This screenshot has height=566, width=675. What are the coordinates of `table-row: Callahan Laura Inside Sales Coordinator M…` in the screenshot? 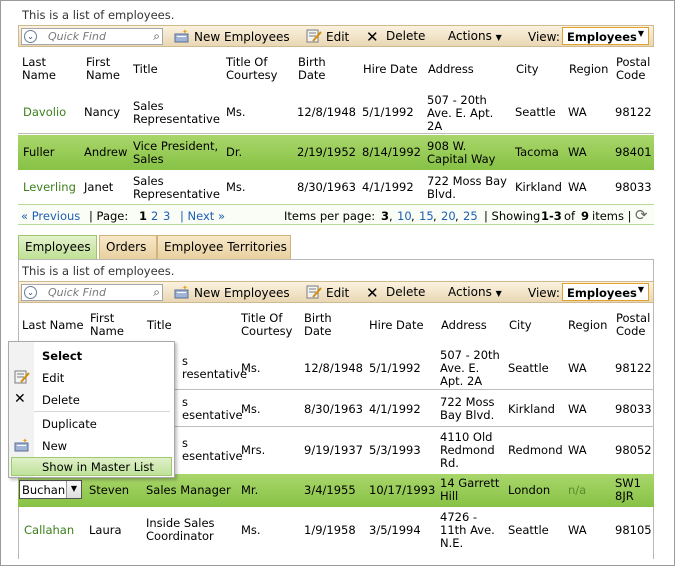 It's located at (336, 533).